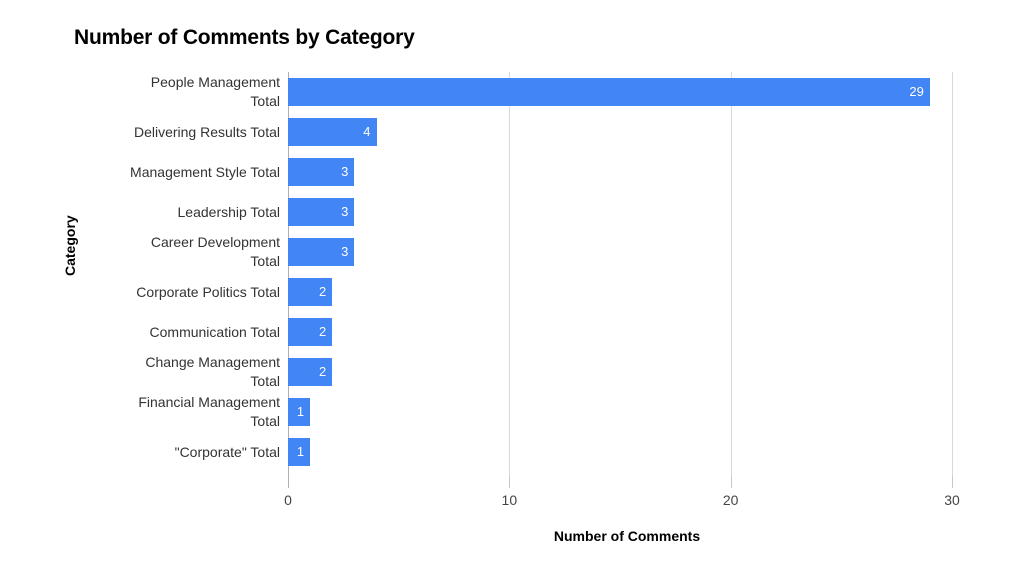 This screenshot has width=1024, height=576. Describe the element at coordinates (215, 251) in the screenshot. I see `y-axis-category-label: Career Development Total` at that location.